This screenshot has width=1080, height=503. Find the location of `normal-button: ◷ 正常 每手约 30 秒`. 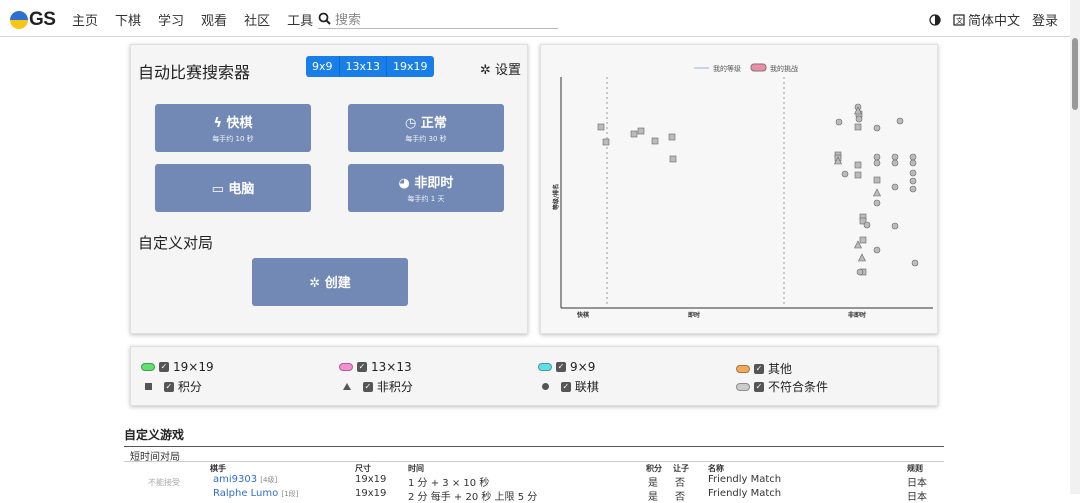

normal-button: ◷ 正常 每手约 30 秒 is located at coordinates (426, 128).